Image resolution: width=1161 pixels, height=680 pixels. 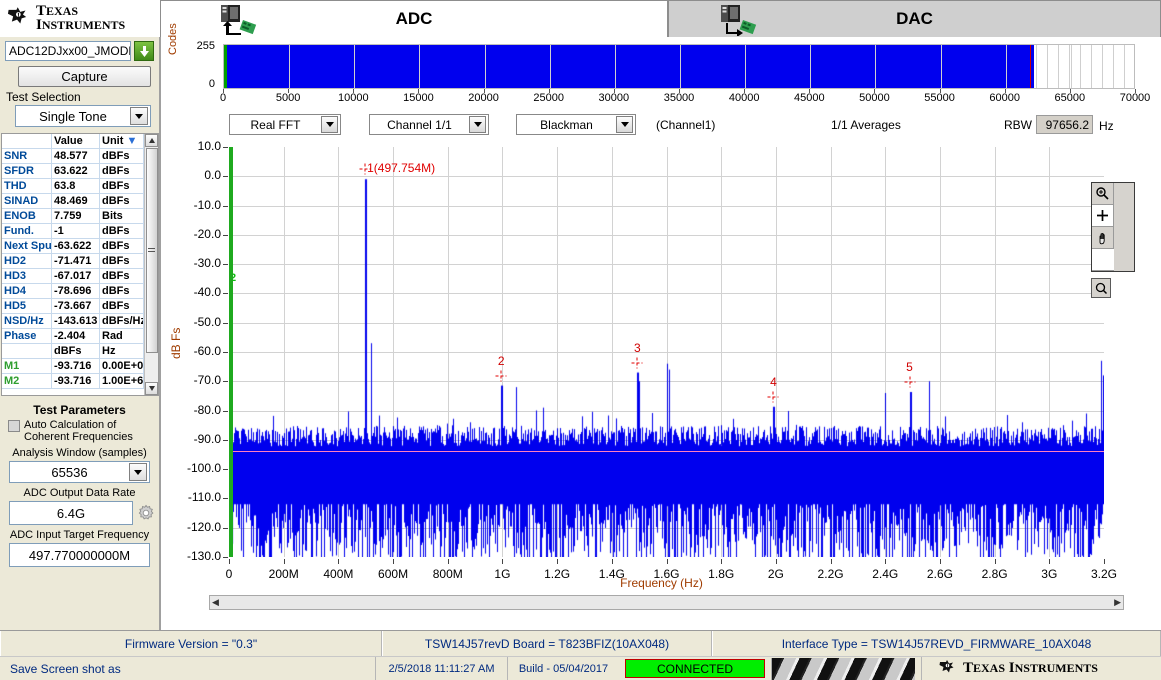 What do you see at coordinates (27, 141) in the screenshot?
I see `column-header` at bounding box center [27, 141].